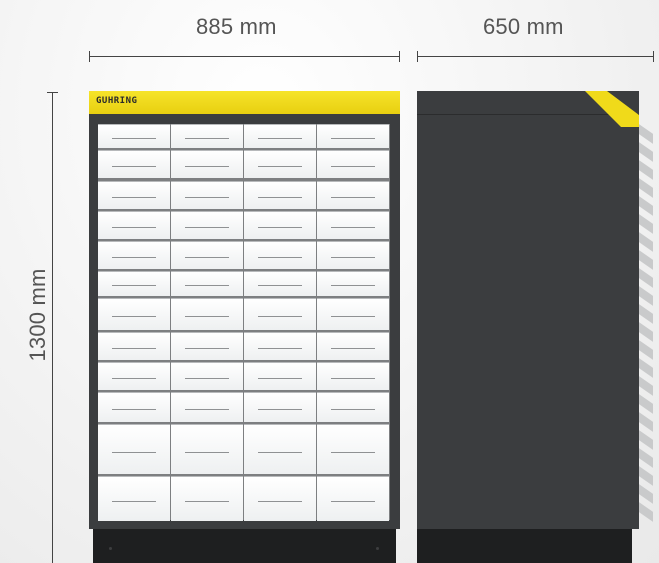 The height and width of the screenshot is (563, 659). Describe the element at coordinates (37, 315) in the screenshot. I see `dimension-height-label: 1300 mm` at that location.